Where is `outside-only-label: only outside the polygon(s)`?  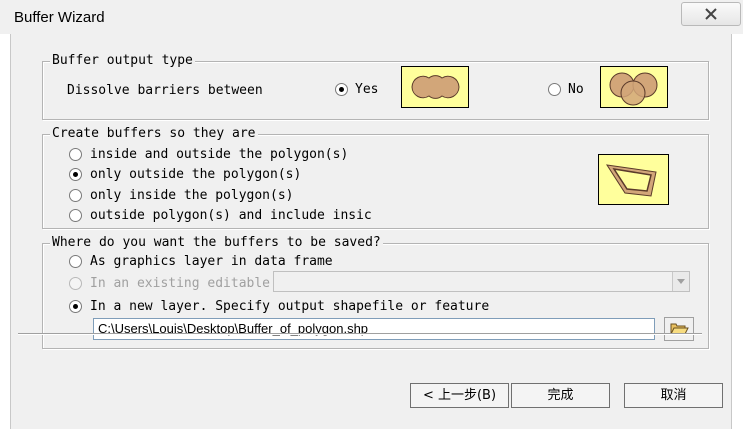 outside-only-label: only outside the polygon(s) is located at coordinates (195, 174).